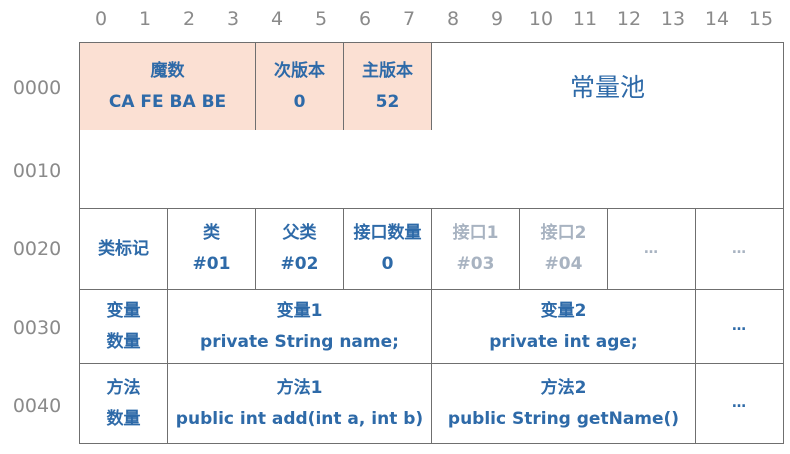 The height and width of the screenshot is (454, 790). I want to click on column-header: 15, so click(761, 19).